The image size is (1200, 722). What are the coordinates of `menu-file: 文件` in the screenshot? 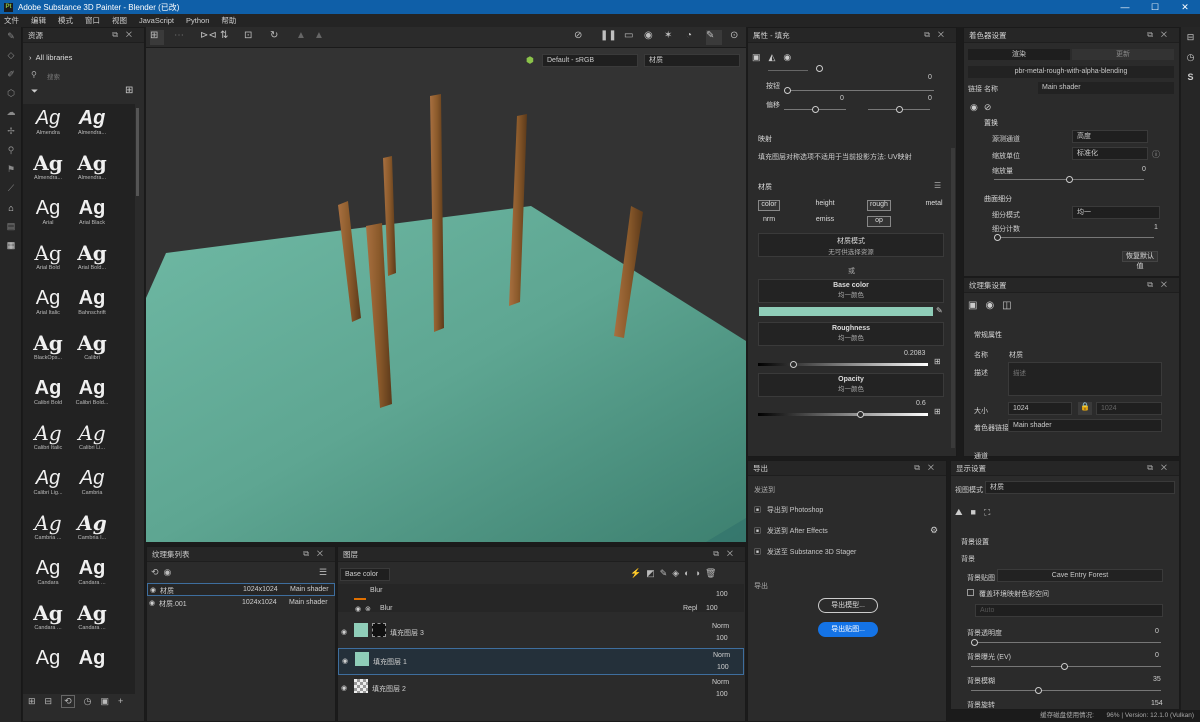 It's located at (11, 20).